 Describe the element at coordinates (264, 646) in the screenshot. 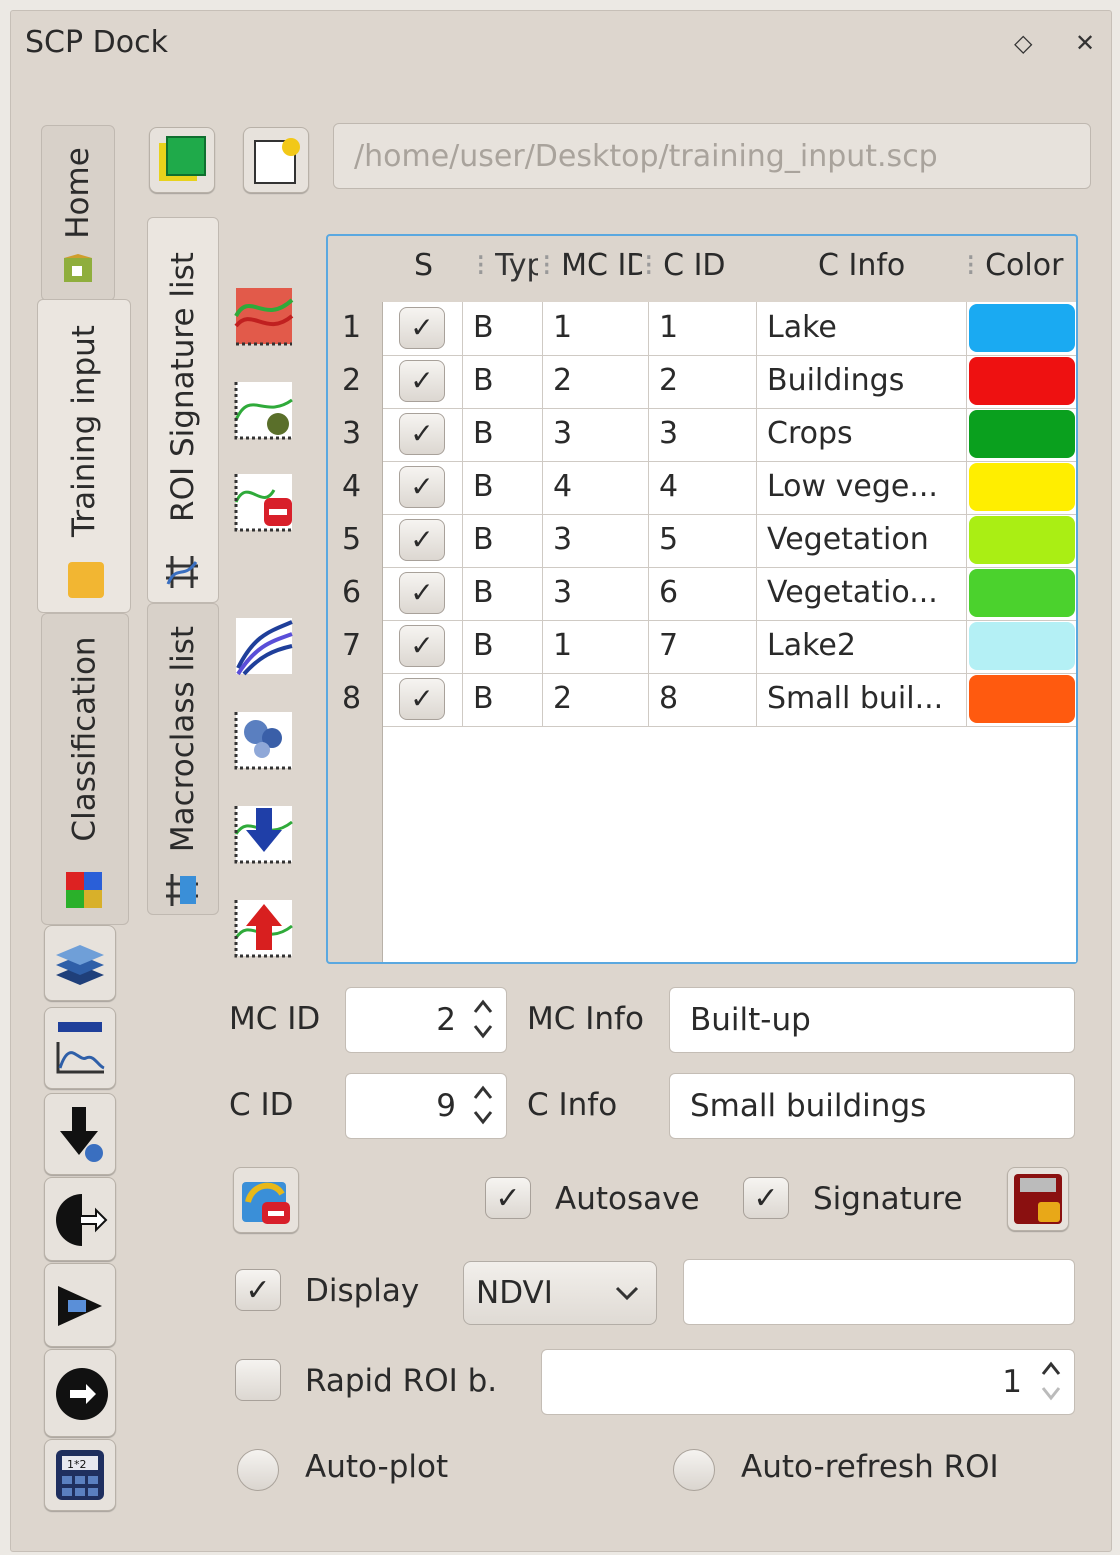

I see `spectral-signature-plot-icon` at that location.